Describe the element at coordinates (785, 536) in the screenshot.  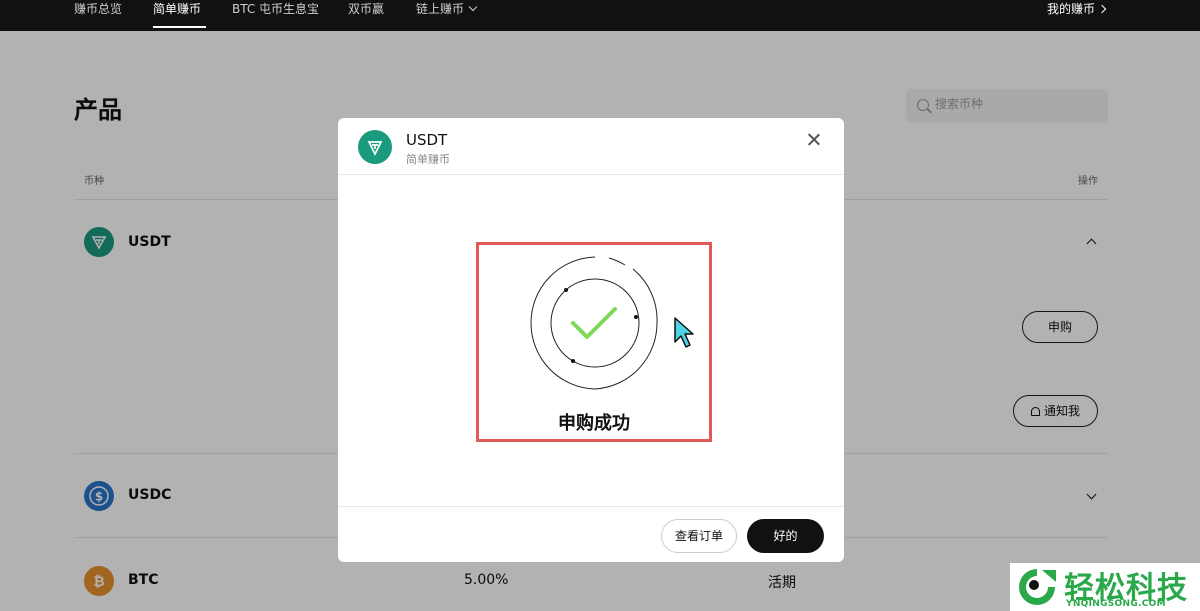
I see `ok-button: 好的` at that location.